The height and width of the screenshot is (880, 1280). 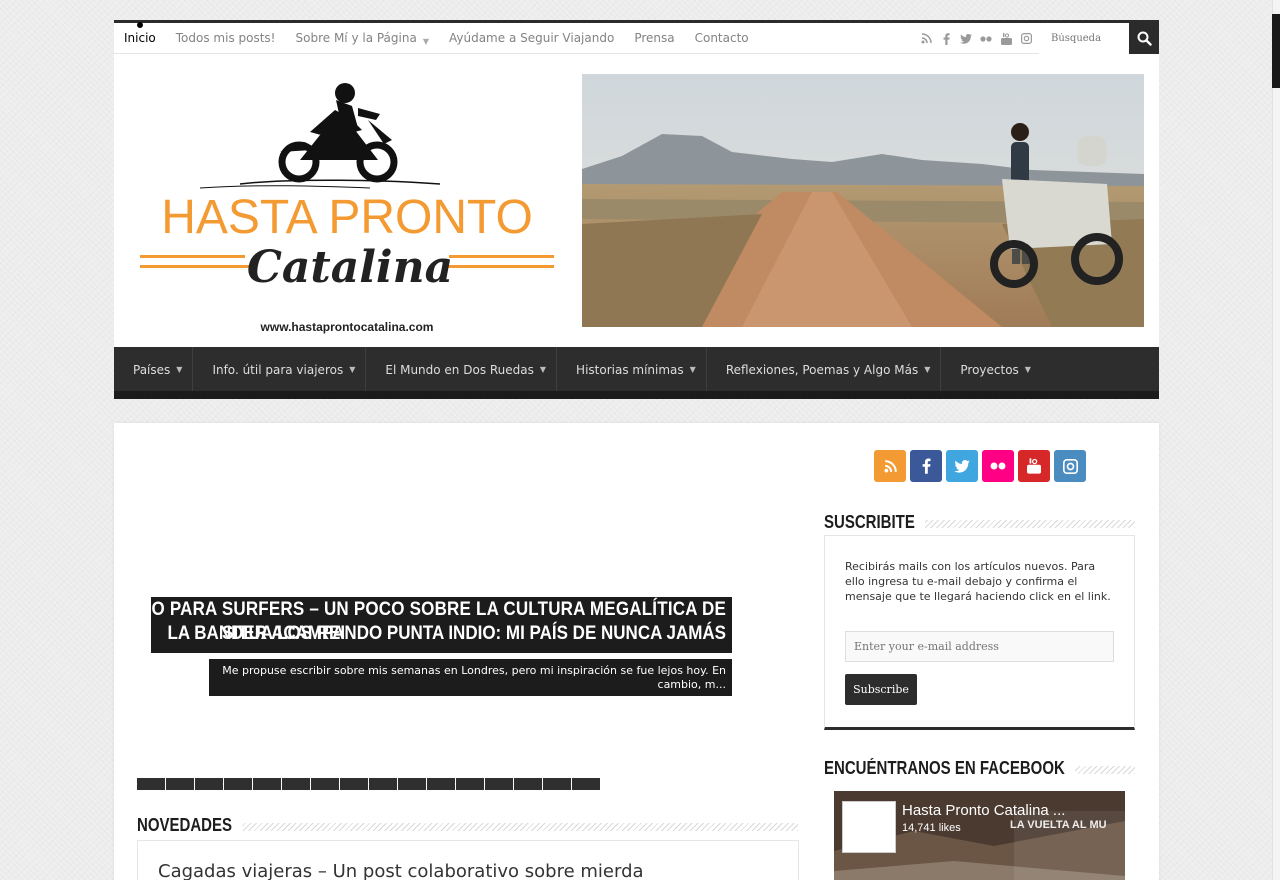 I want to click on top-nav-ayudame: Ayúdame a Seguir Viajando, so click(x=531, y=38).